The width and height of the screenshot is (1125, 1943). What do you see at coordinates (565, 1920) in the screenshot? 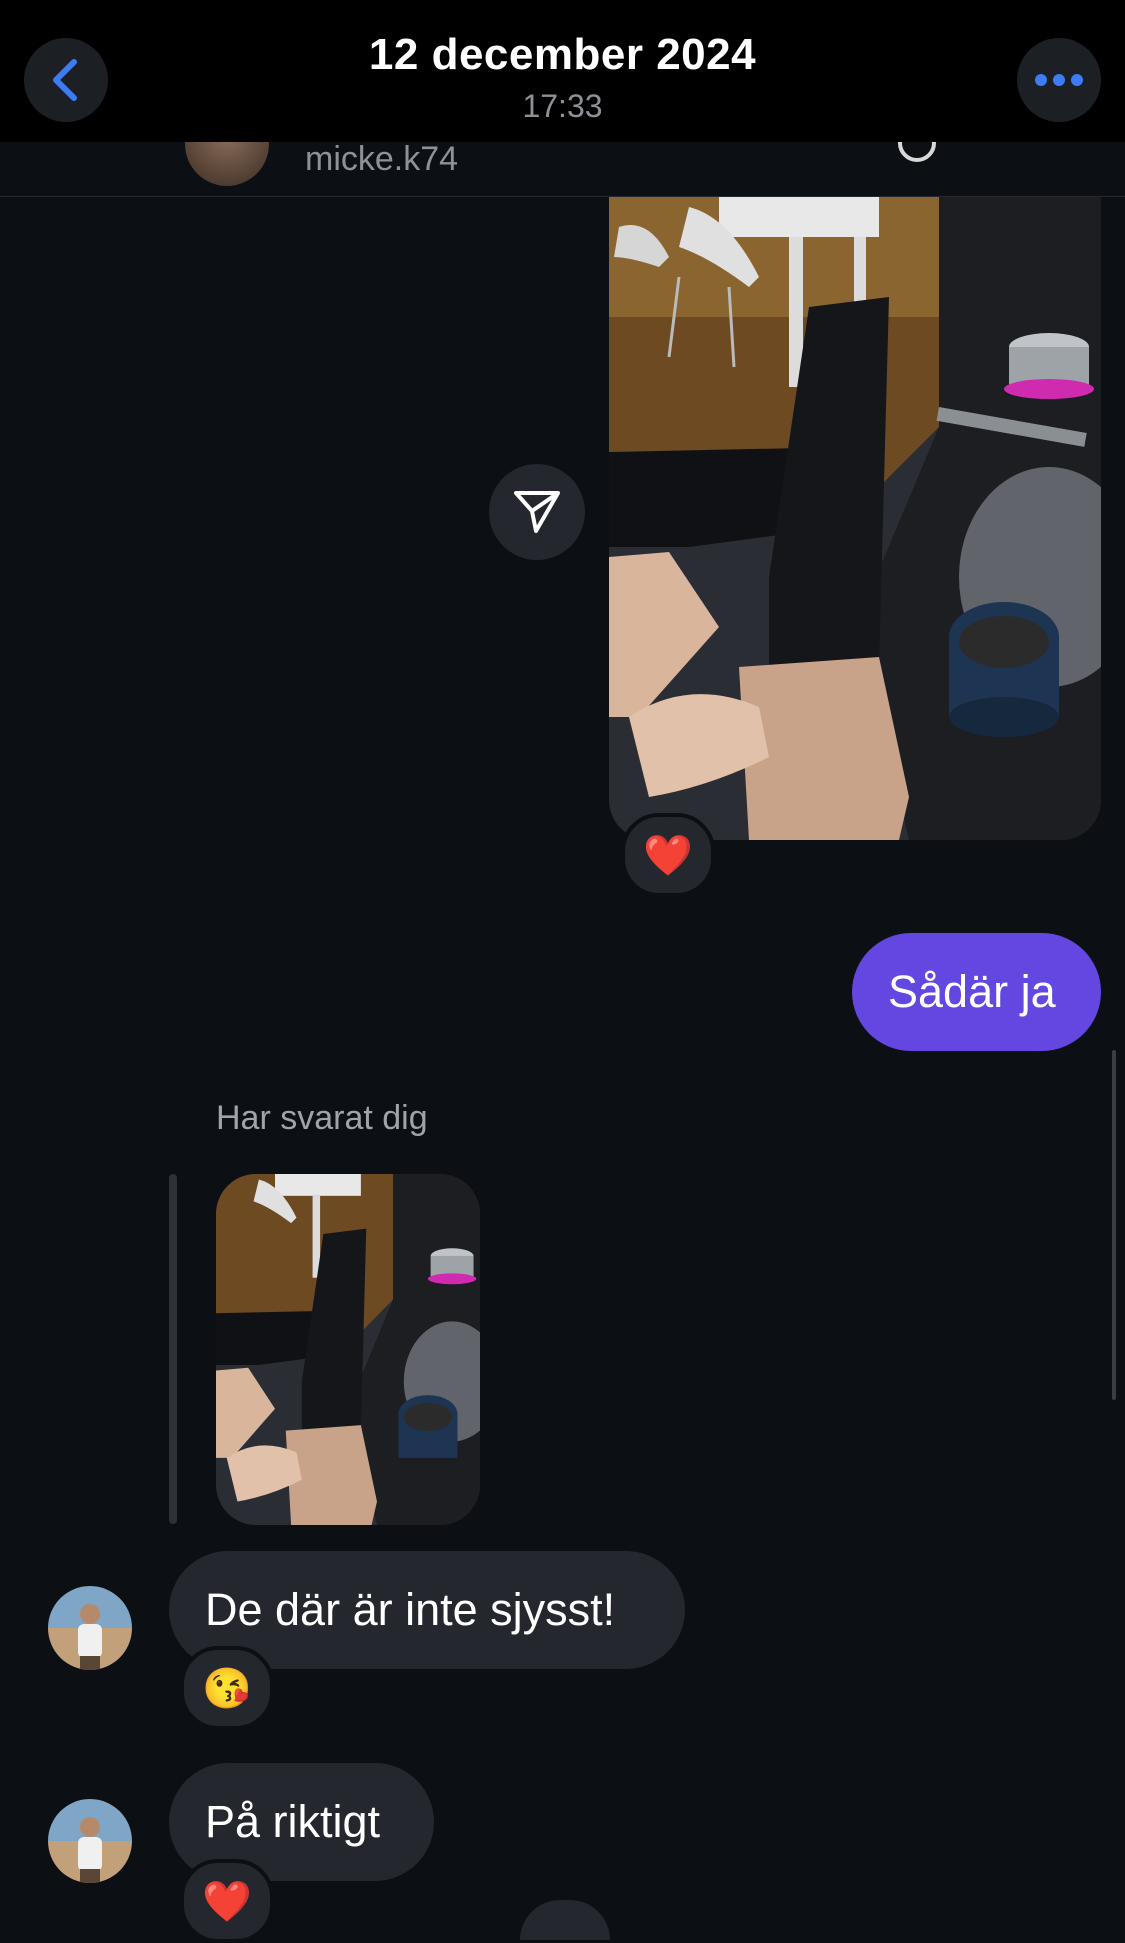
I see `partial-reaction` at bounding box center [565, 1920].